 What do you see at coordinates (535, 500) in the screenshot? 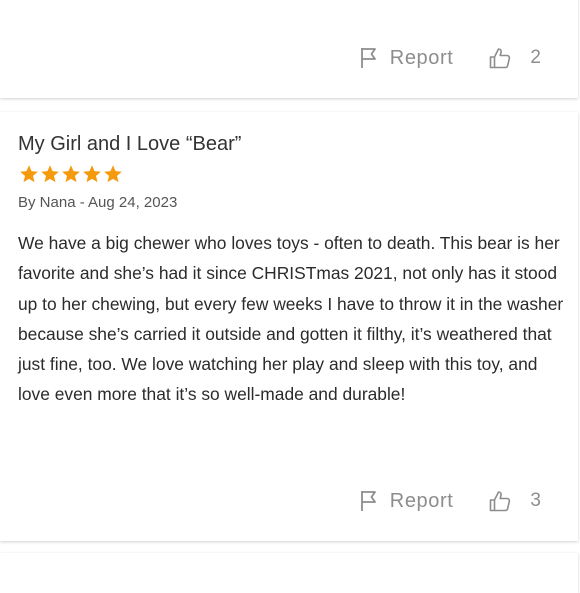
I see `like-count: 3` at bounding box center [535, 500].